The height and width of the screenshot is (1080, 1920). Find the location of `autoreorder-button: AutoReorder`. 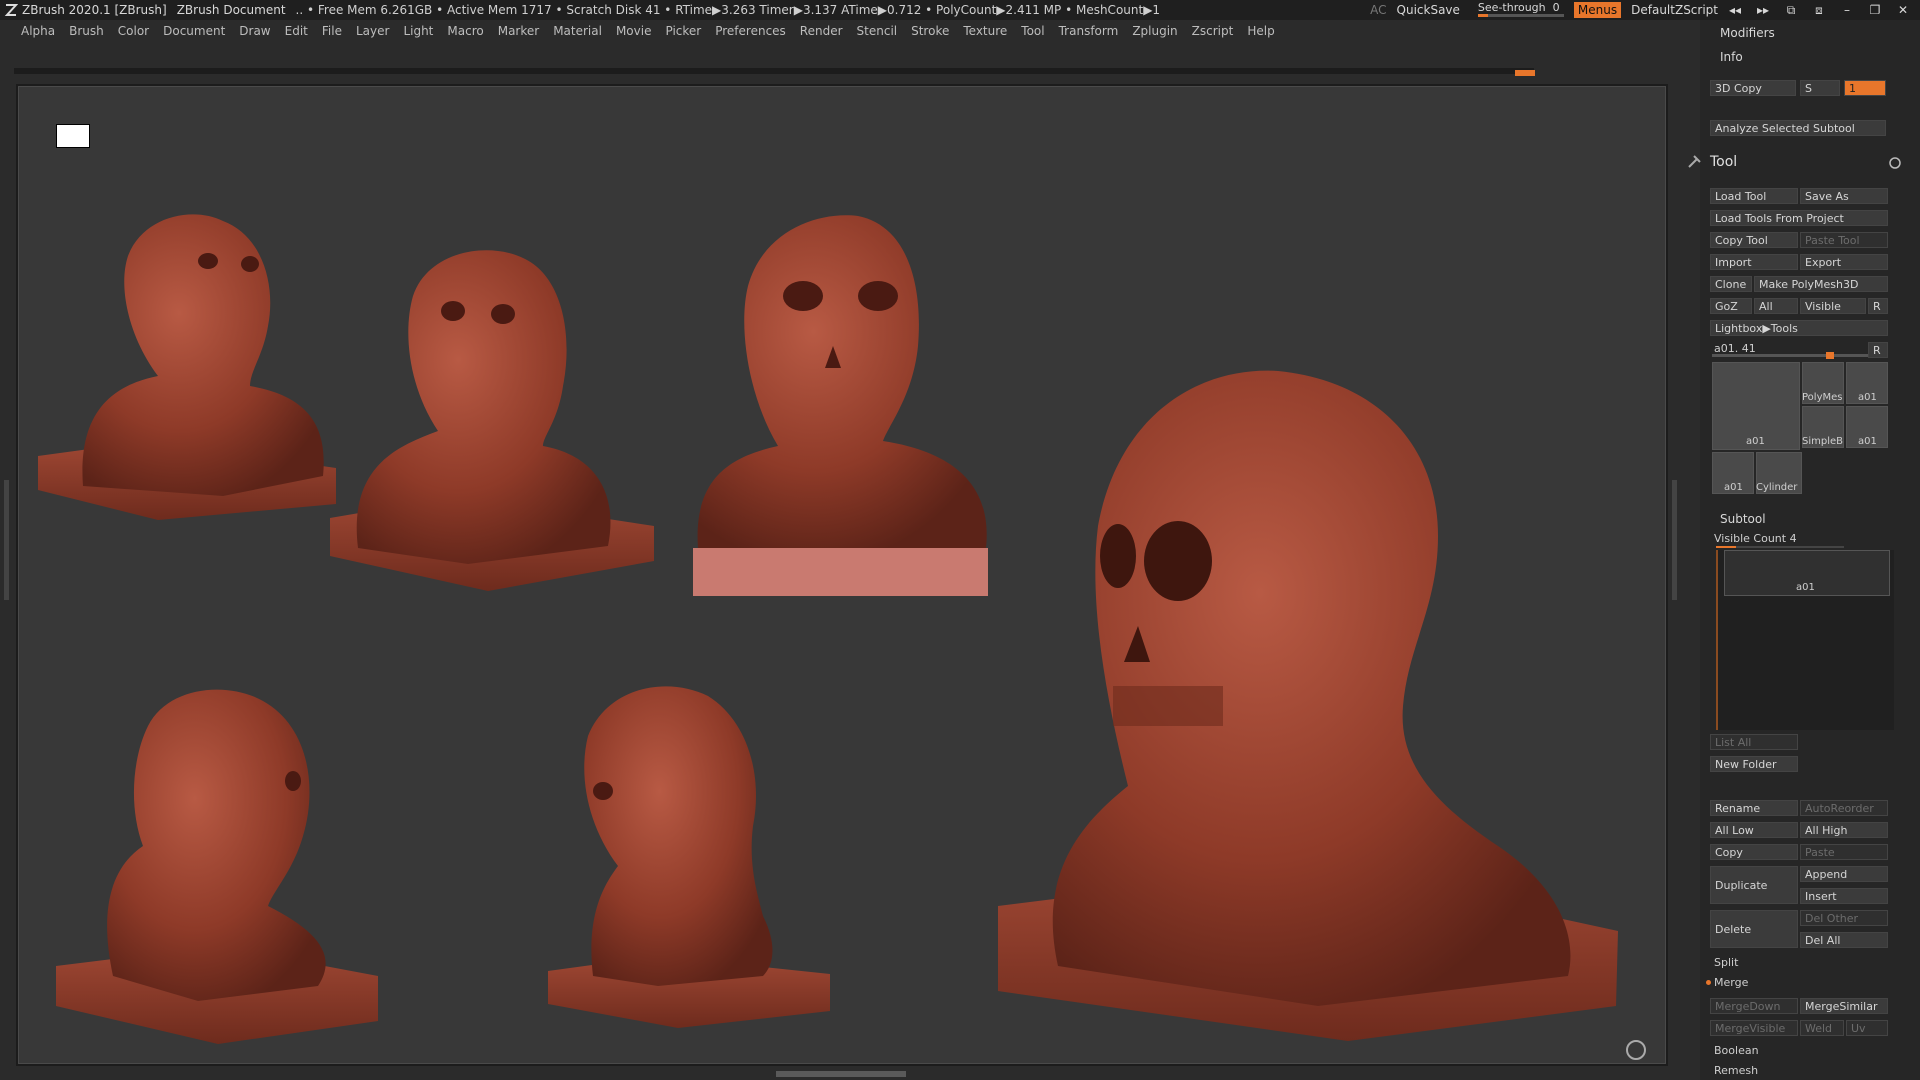

autoreorder-button: AutoReorder is located at coordinates (1844, 808).